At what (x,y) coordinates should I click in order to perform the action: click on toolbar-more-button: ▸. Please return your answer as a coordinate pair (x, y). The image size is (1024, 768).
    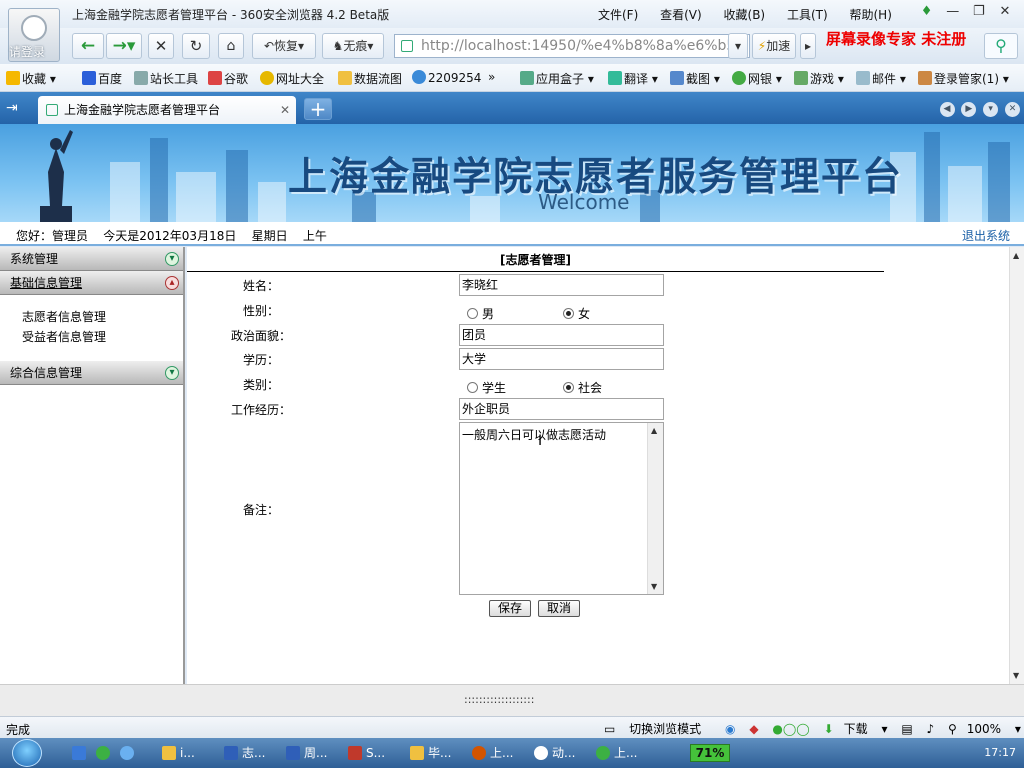
    Looking at the image, I should click on (808, 46).